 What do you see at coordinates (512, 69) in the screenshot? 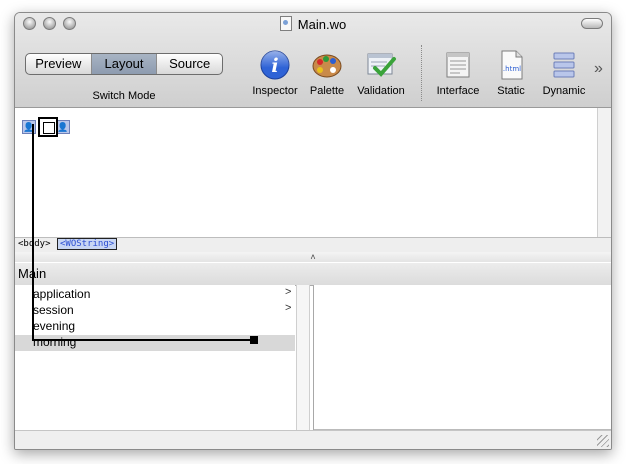
I see `svg-text: .html` at bounding box center [512, 69].